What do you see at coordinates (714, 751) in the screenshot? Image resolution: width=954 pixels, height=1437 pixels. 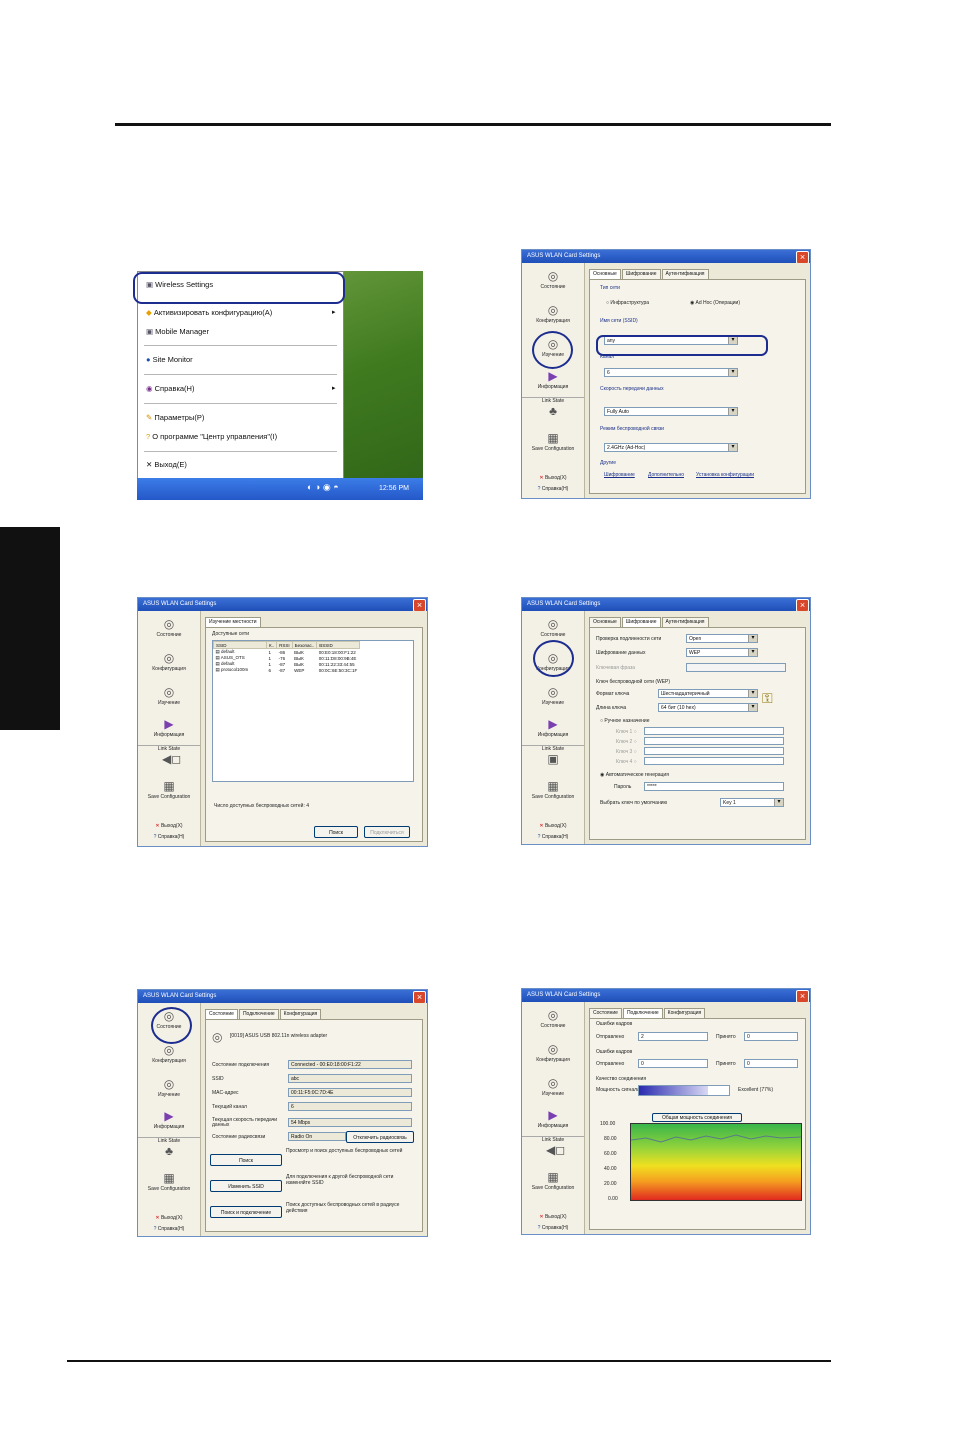 I see `key3-input` at bounding box center [714, 751].